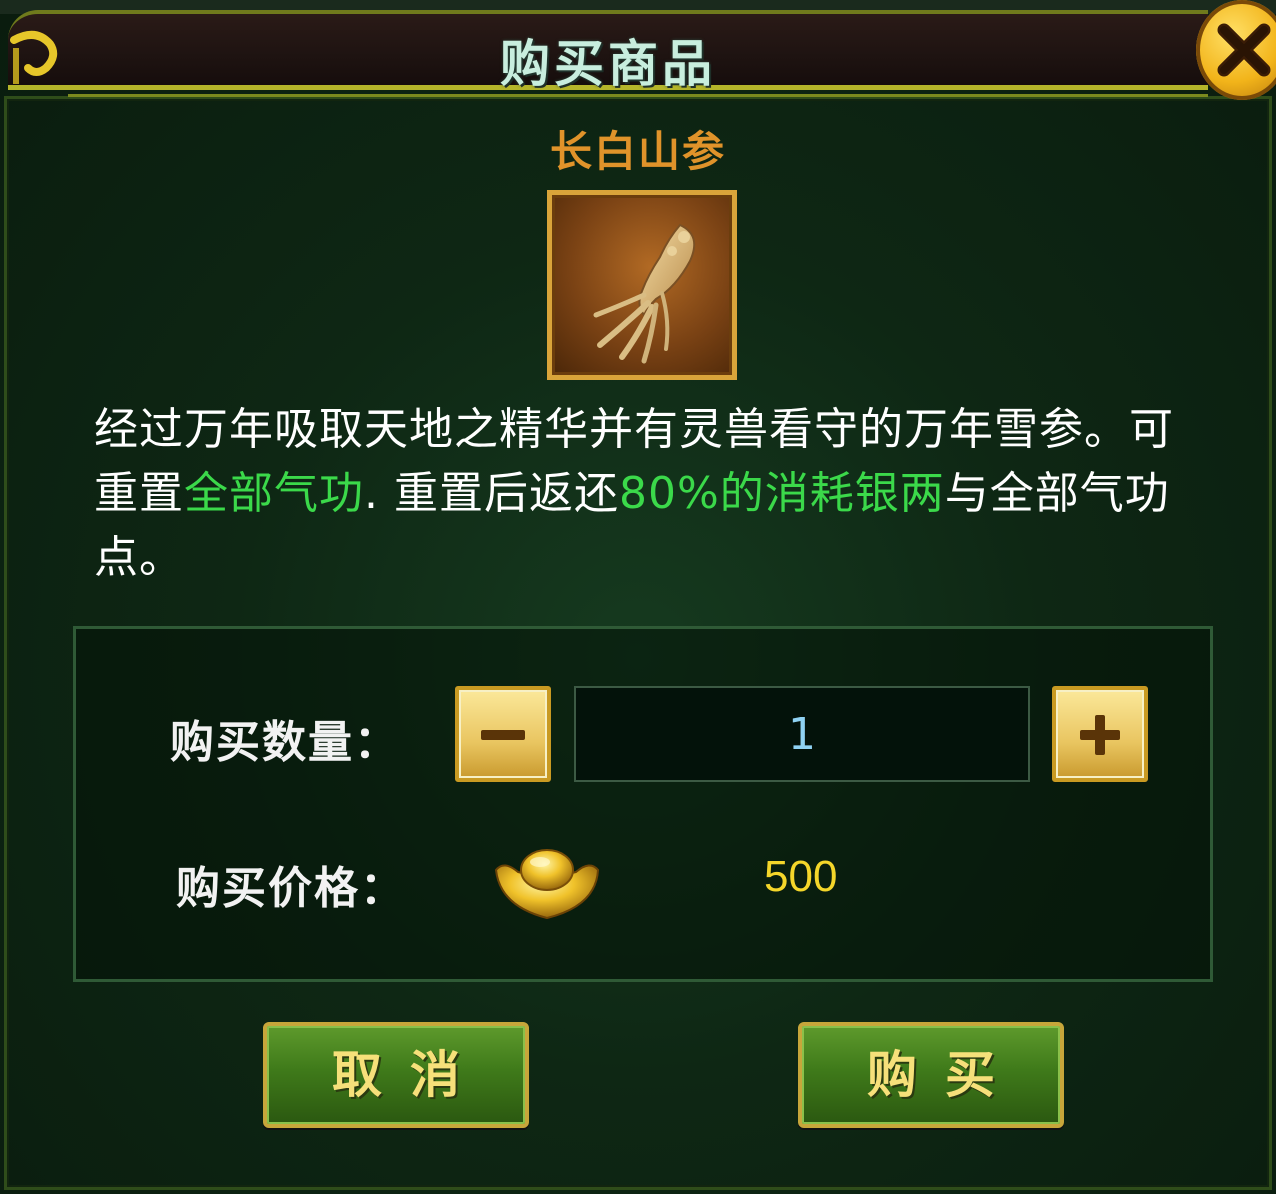  Describe the element at coordinates (1244, 50) in the screenshot. I see `close-x-icon` at that location.